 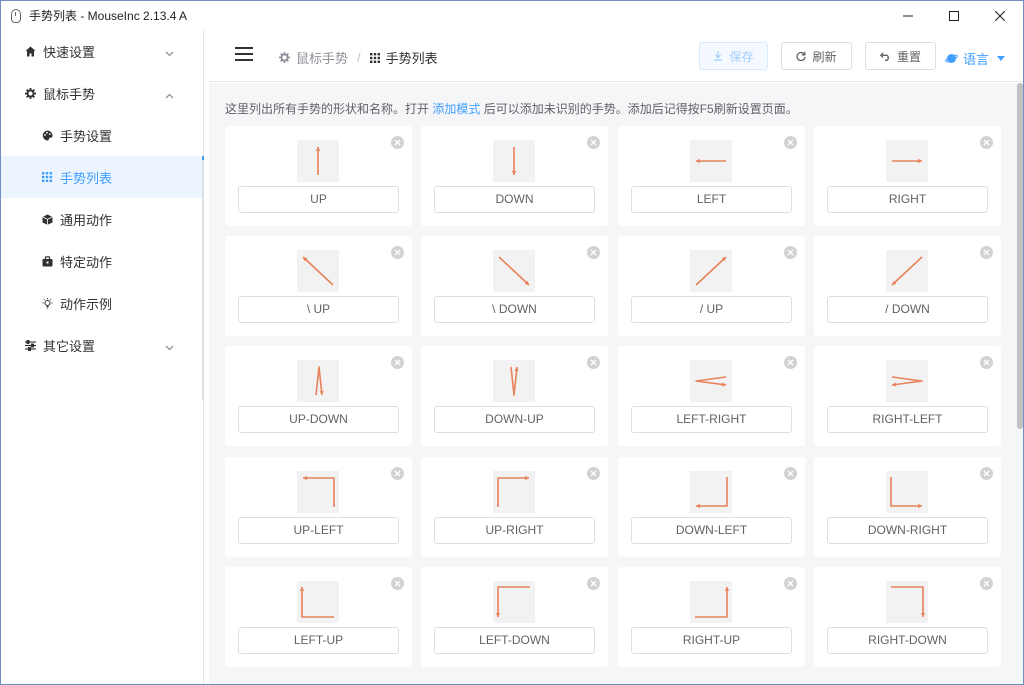 What do you see at coordinates (711, 640) in the screenshot?
I see `gesture-name-field: RIGHT-UP` at bounding box center [711, 640].